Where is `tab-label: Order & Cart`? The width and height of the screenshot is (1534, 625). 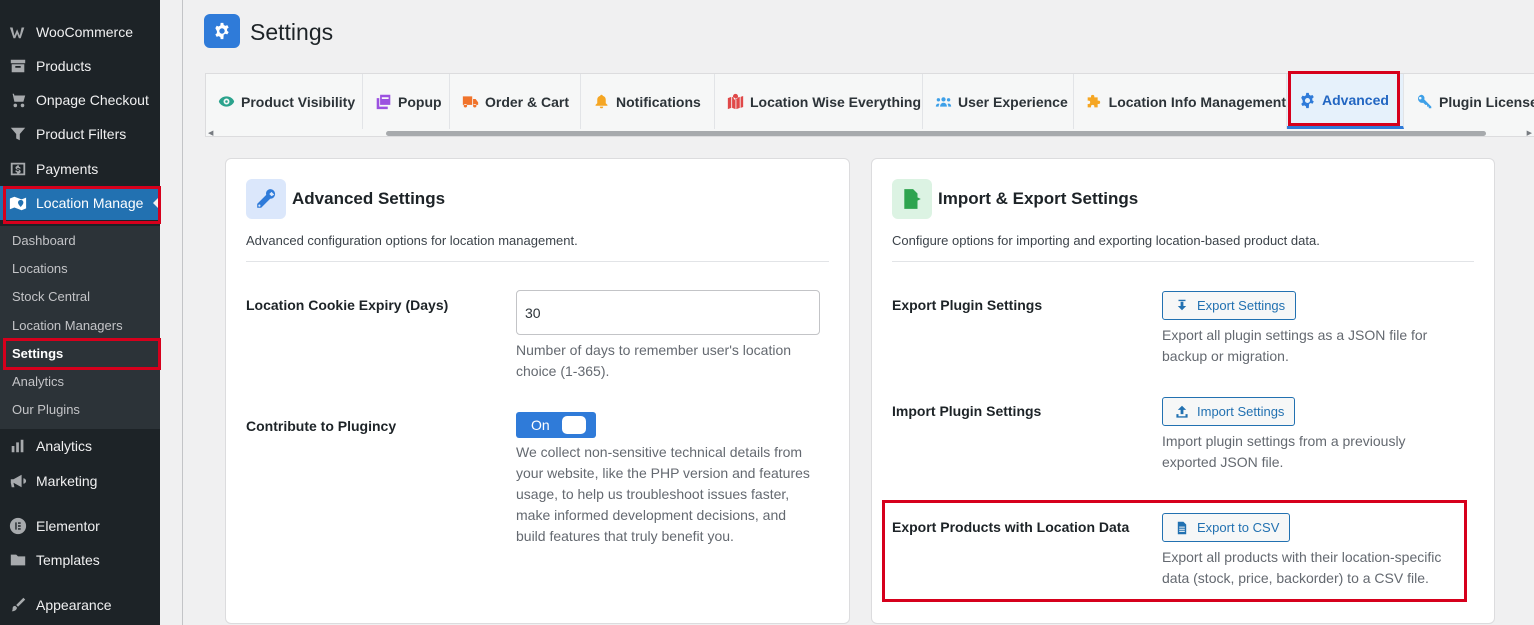
tab-label: Order & Cart is located at coordinates (527, 101).